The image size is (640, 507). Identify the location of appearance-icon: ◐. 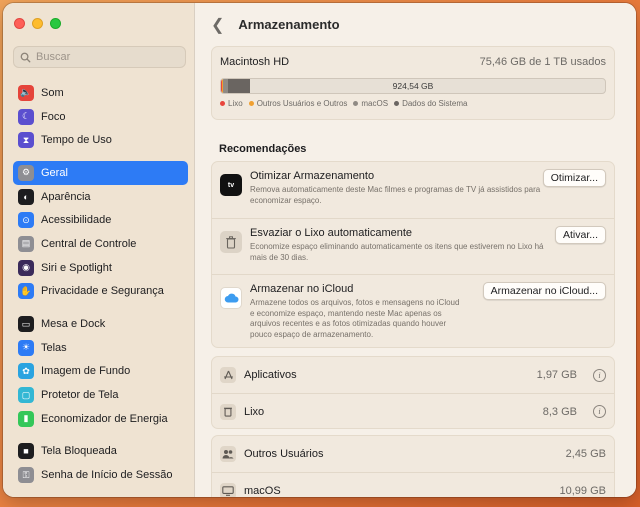
(26, 196).